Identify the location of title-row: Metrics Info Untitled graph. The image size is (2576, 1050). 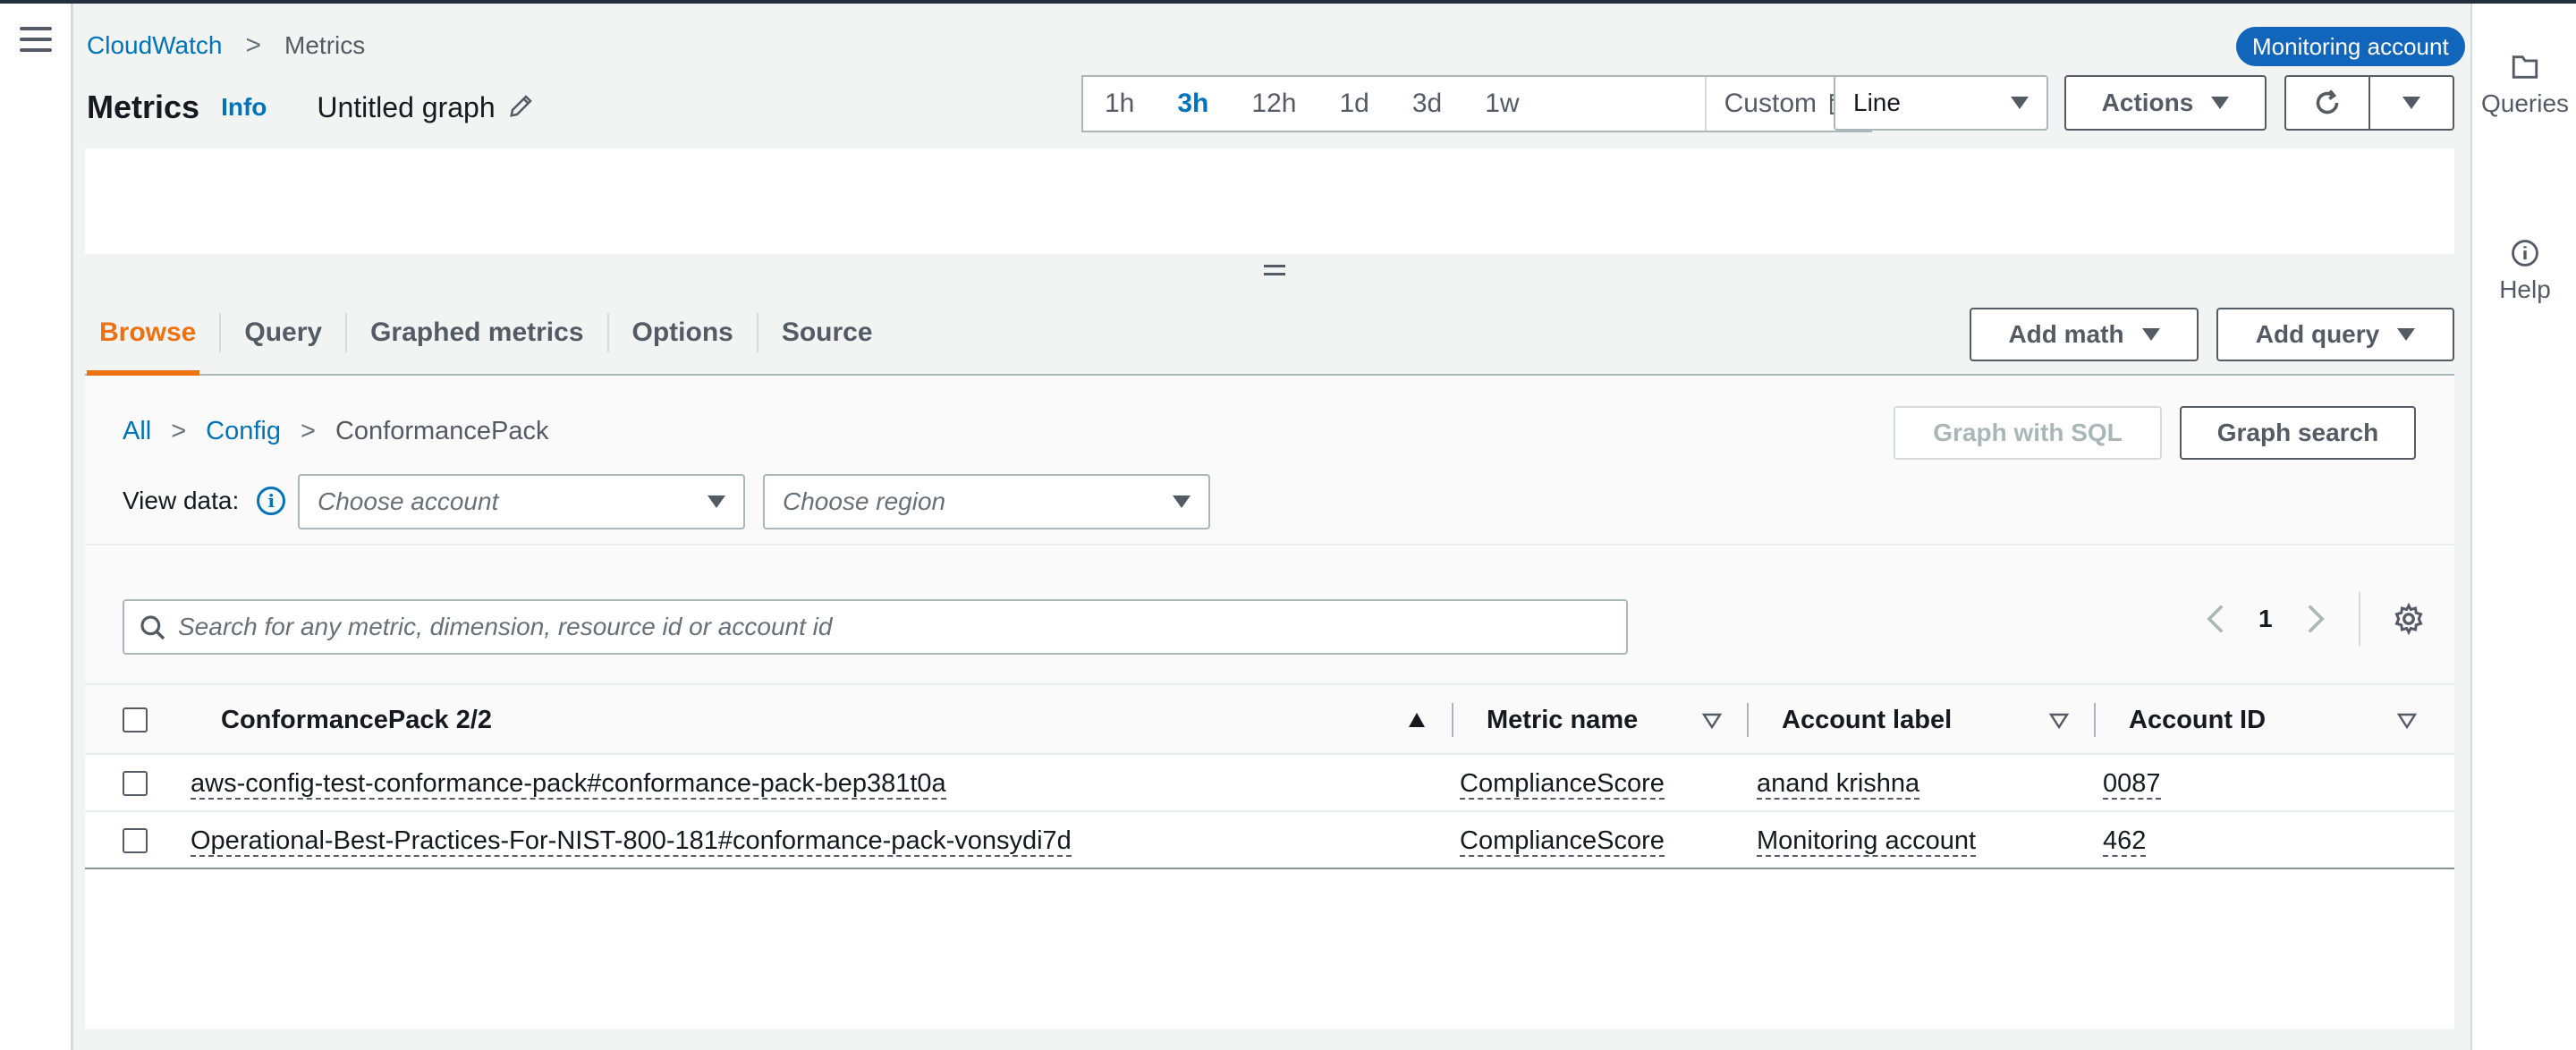
(311, 107).